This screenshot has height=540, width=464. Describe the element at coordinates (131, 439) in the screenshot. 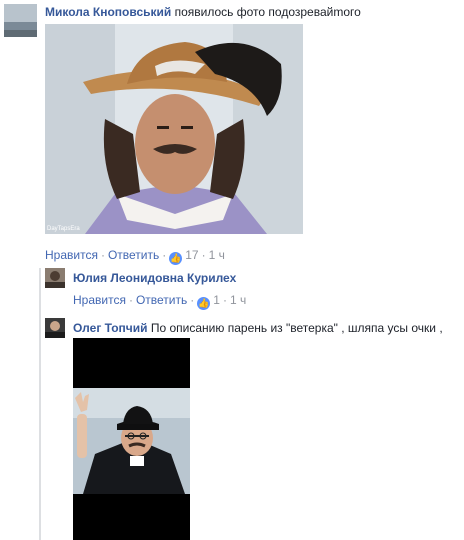

I see `comment-photo` at that location.